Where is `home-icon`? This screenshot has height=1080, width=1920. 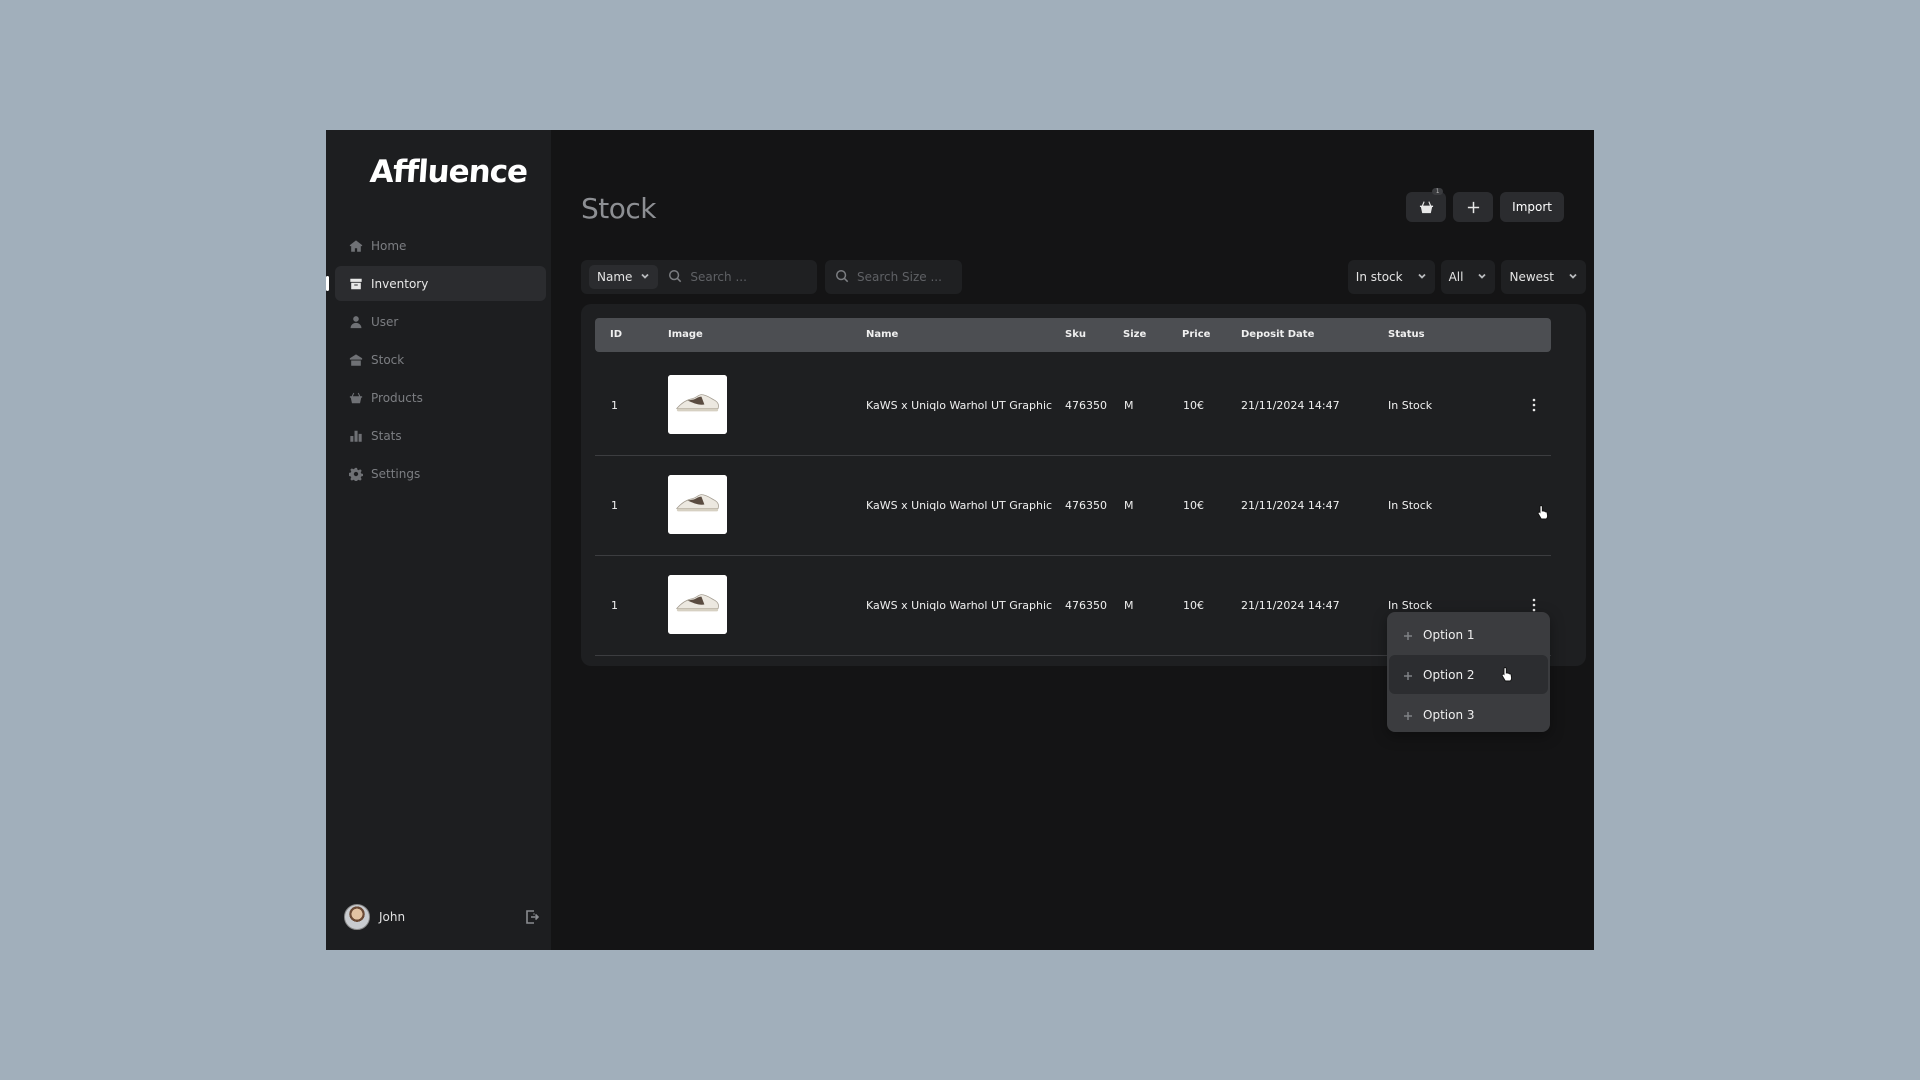
home-icon is located at coordinates (356, 246).